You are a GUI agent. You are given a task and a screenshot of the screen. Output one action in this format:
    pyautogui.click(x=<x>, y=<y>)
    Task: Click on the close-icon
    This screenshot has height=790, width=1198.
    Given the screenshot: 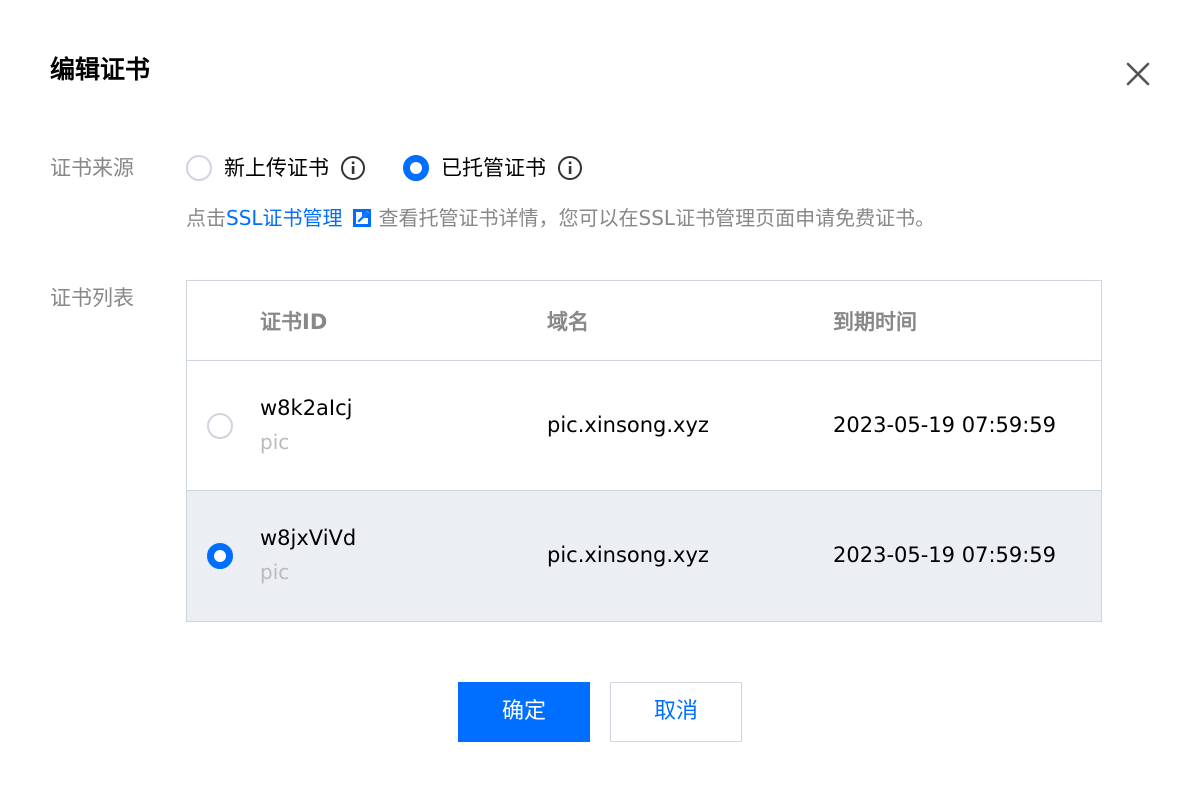 What is the action you would take?
    pyautogui.click(x=1138, y=74)
    